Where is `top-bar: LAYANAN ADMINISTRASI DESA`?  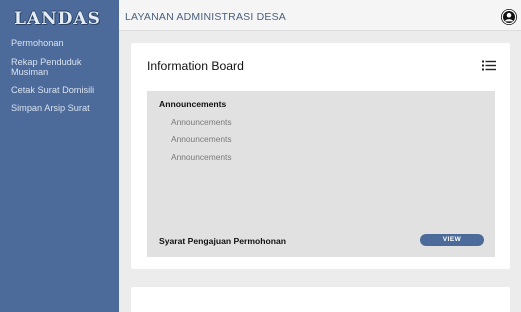
top-bar: LAYANAN ADMINISTRASI DESA is located at coordinates (320, 15).